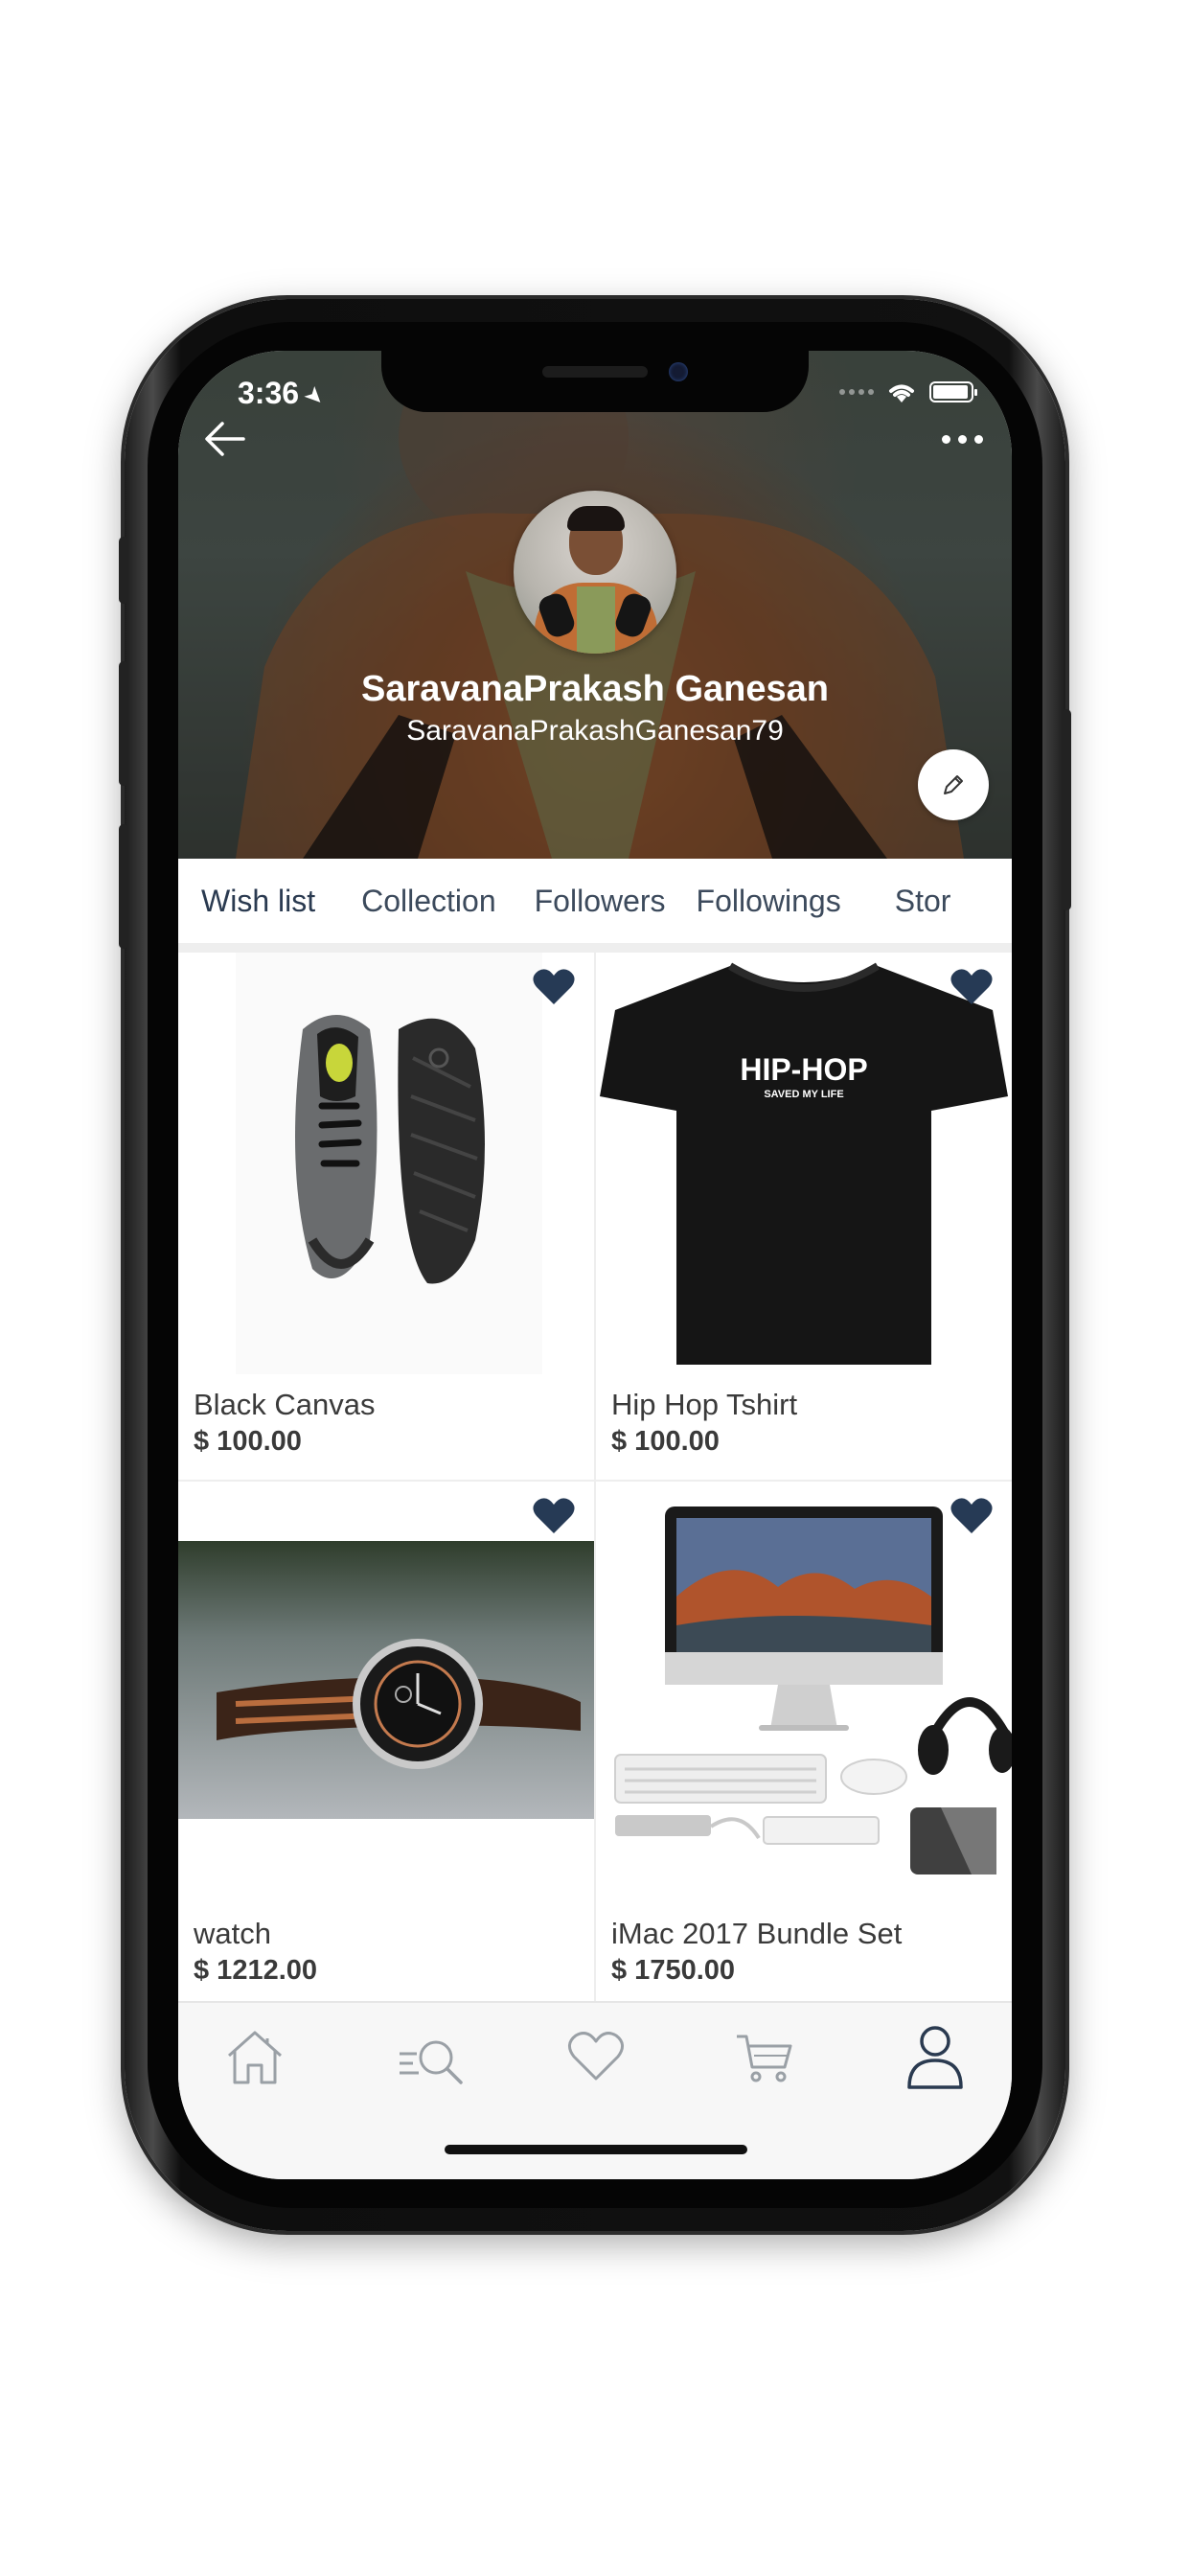 The width and height of the screenshot is (1190, 2576). I want to click on tab-home, so click(255, 2056).